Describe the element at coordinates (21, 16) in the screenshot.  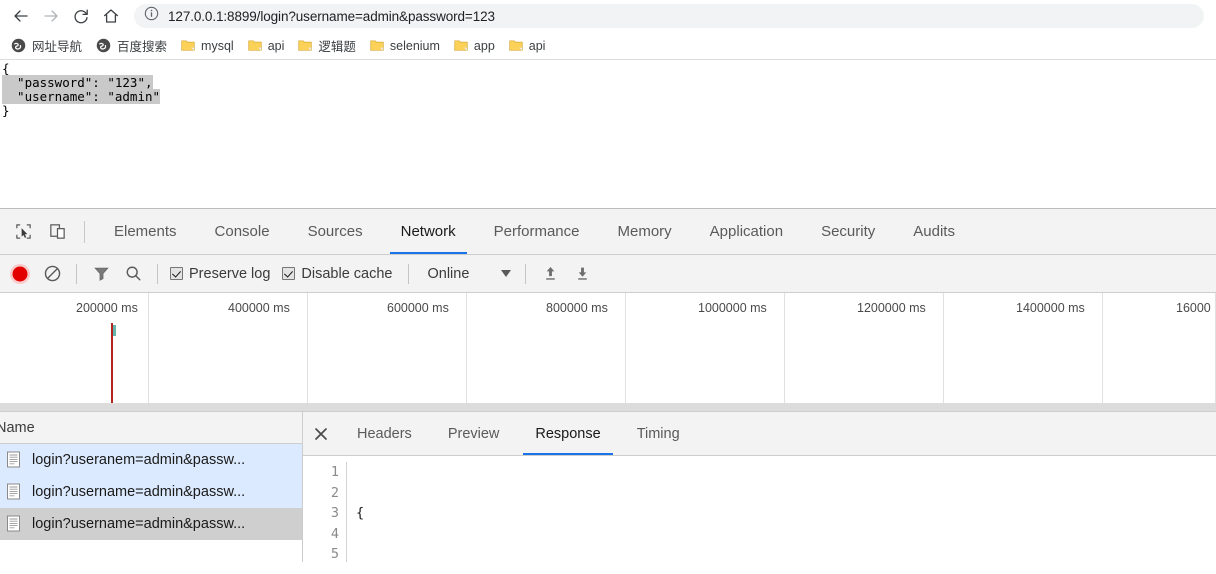
I see `back-button` at that location.